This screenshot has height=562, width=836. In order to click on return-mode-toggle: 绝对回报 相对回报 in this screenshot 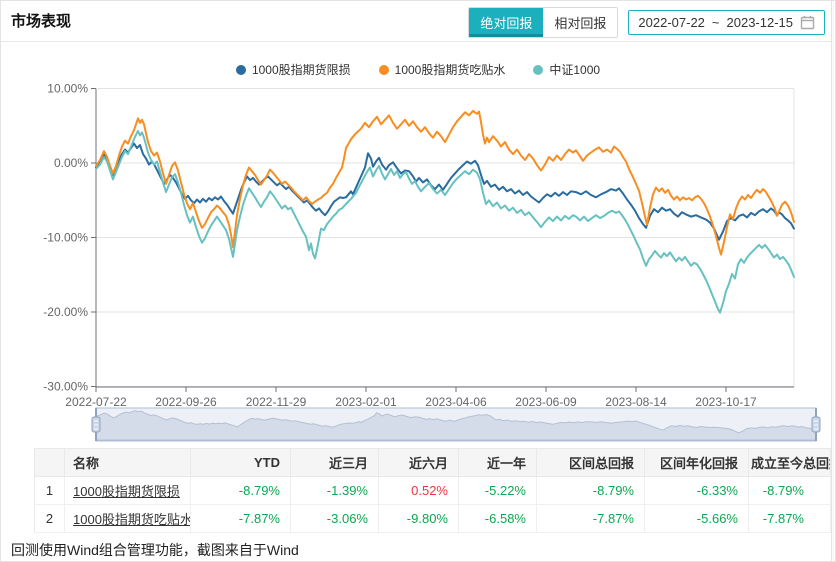, I will do `click(543, 22)`.